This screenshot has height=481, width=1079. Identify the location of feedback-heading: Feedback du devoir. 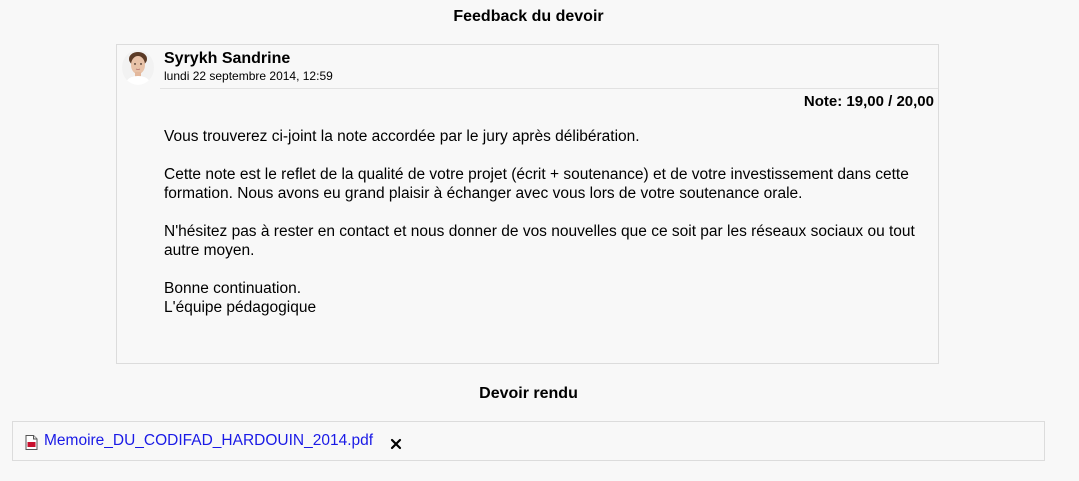
(528, 16).